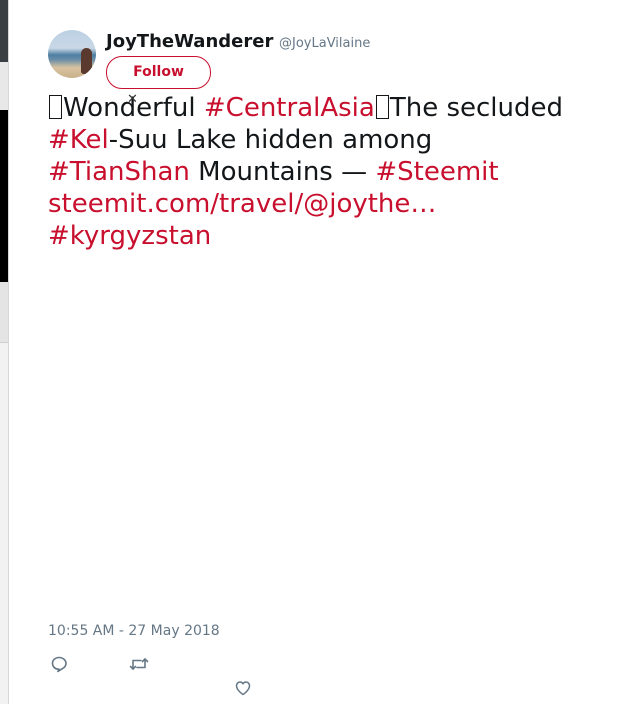 Image resolution: width=640 pixels, height=704 pixels. What do you see at coordinates (4, 86) in the screenshot?
I see `side-strip-light-panel` at bounding box center [4, 86].